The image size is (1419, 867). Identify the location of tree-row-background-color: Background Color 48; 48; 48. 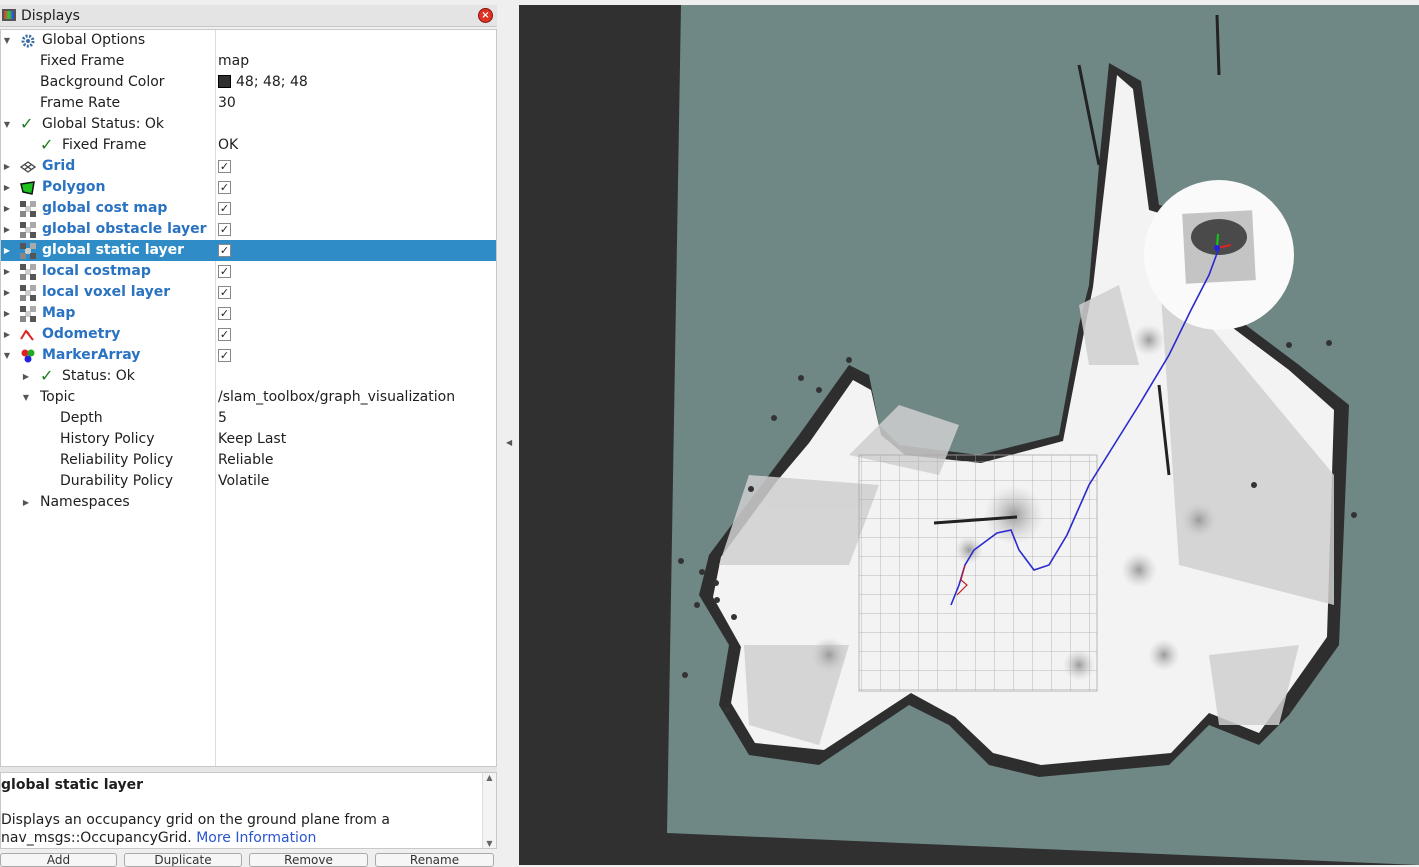
(248, 82).